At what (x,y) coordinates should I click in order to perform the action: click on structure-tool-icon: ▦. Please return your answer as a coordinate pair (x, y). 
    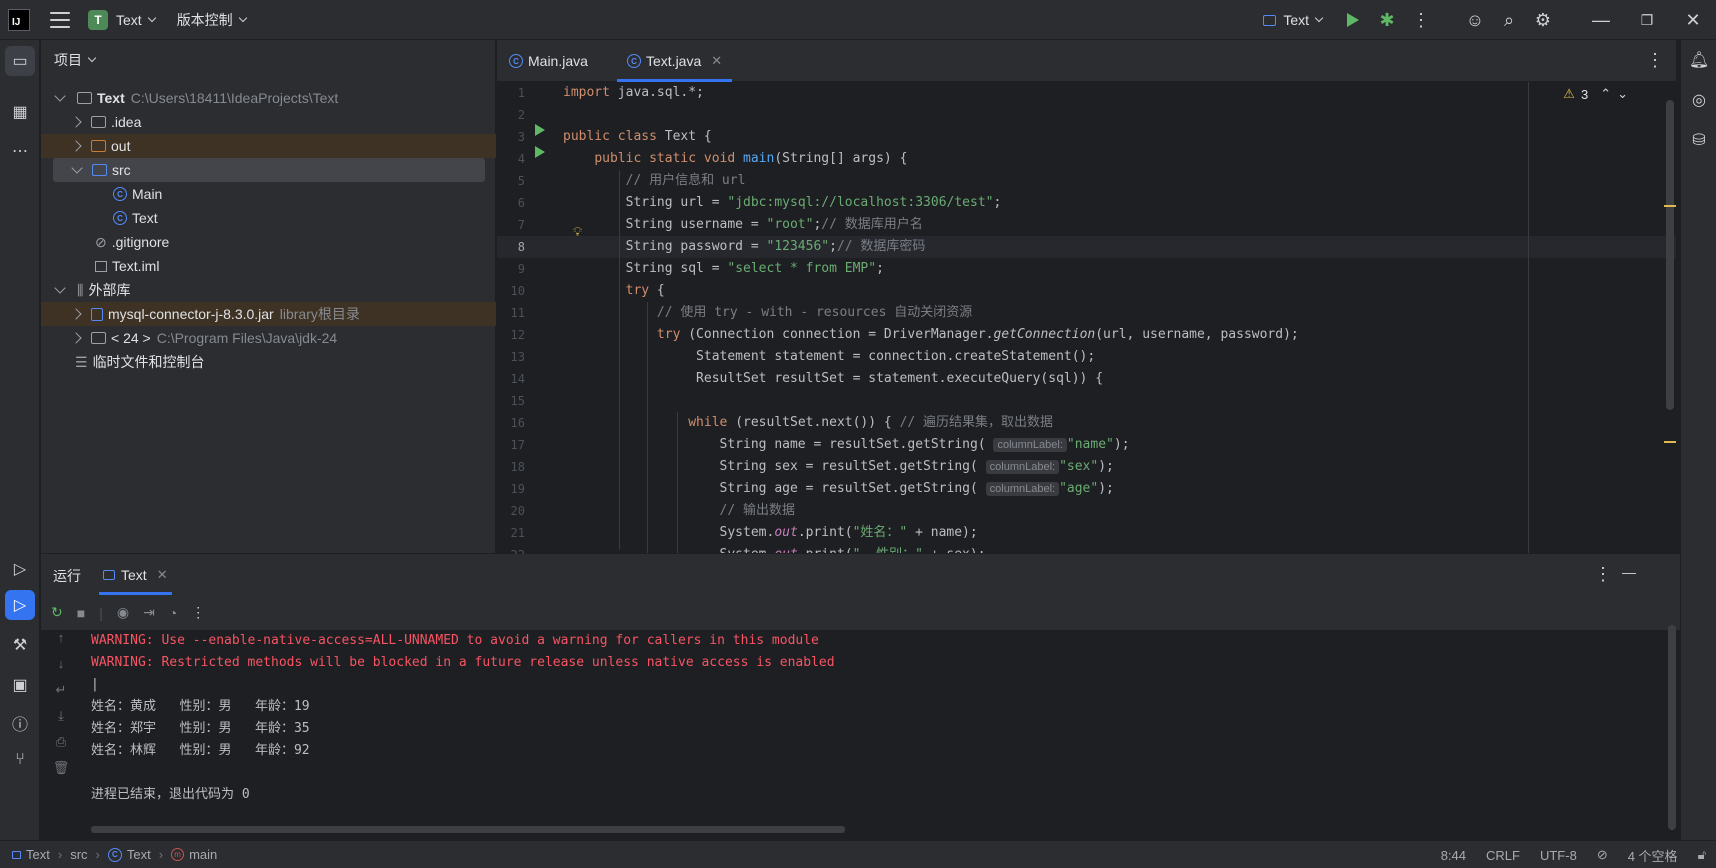
    Looking at the image, I should click on (20, 112).